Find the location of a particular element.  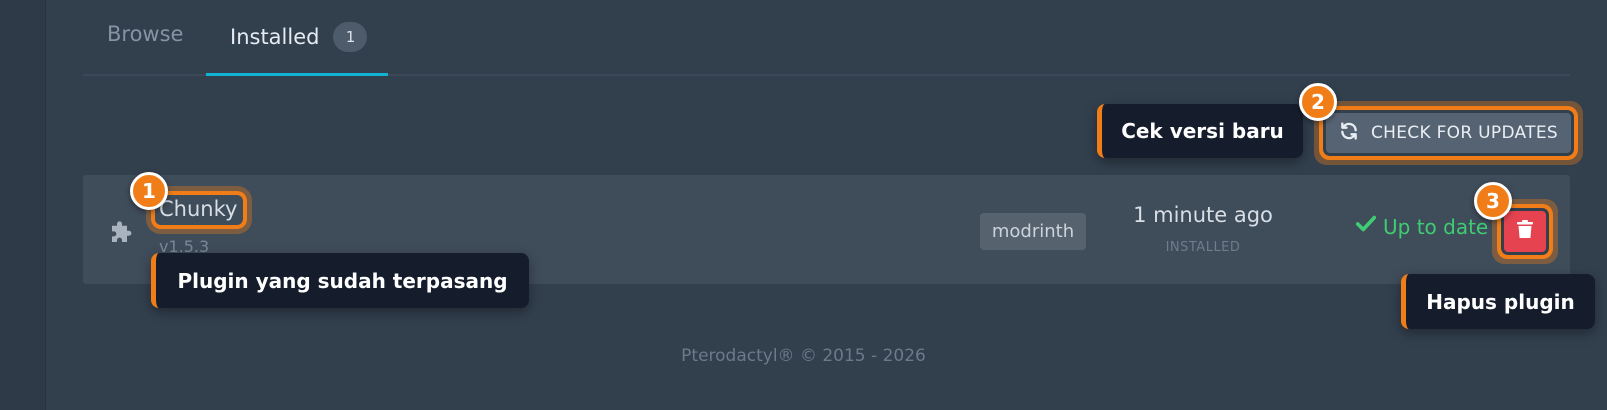

delete-plugin-button is located at coordinates (1525, 231).